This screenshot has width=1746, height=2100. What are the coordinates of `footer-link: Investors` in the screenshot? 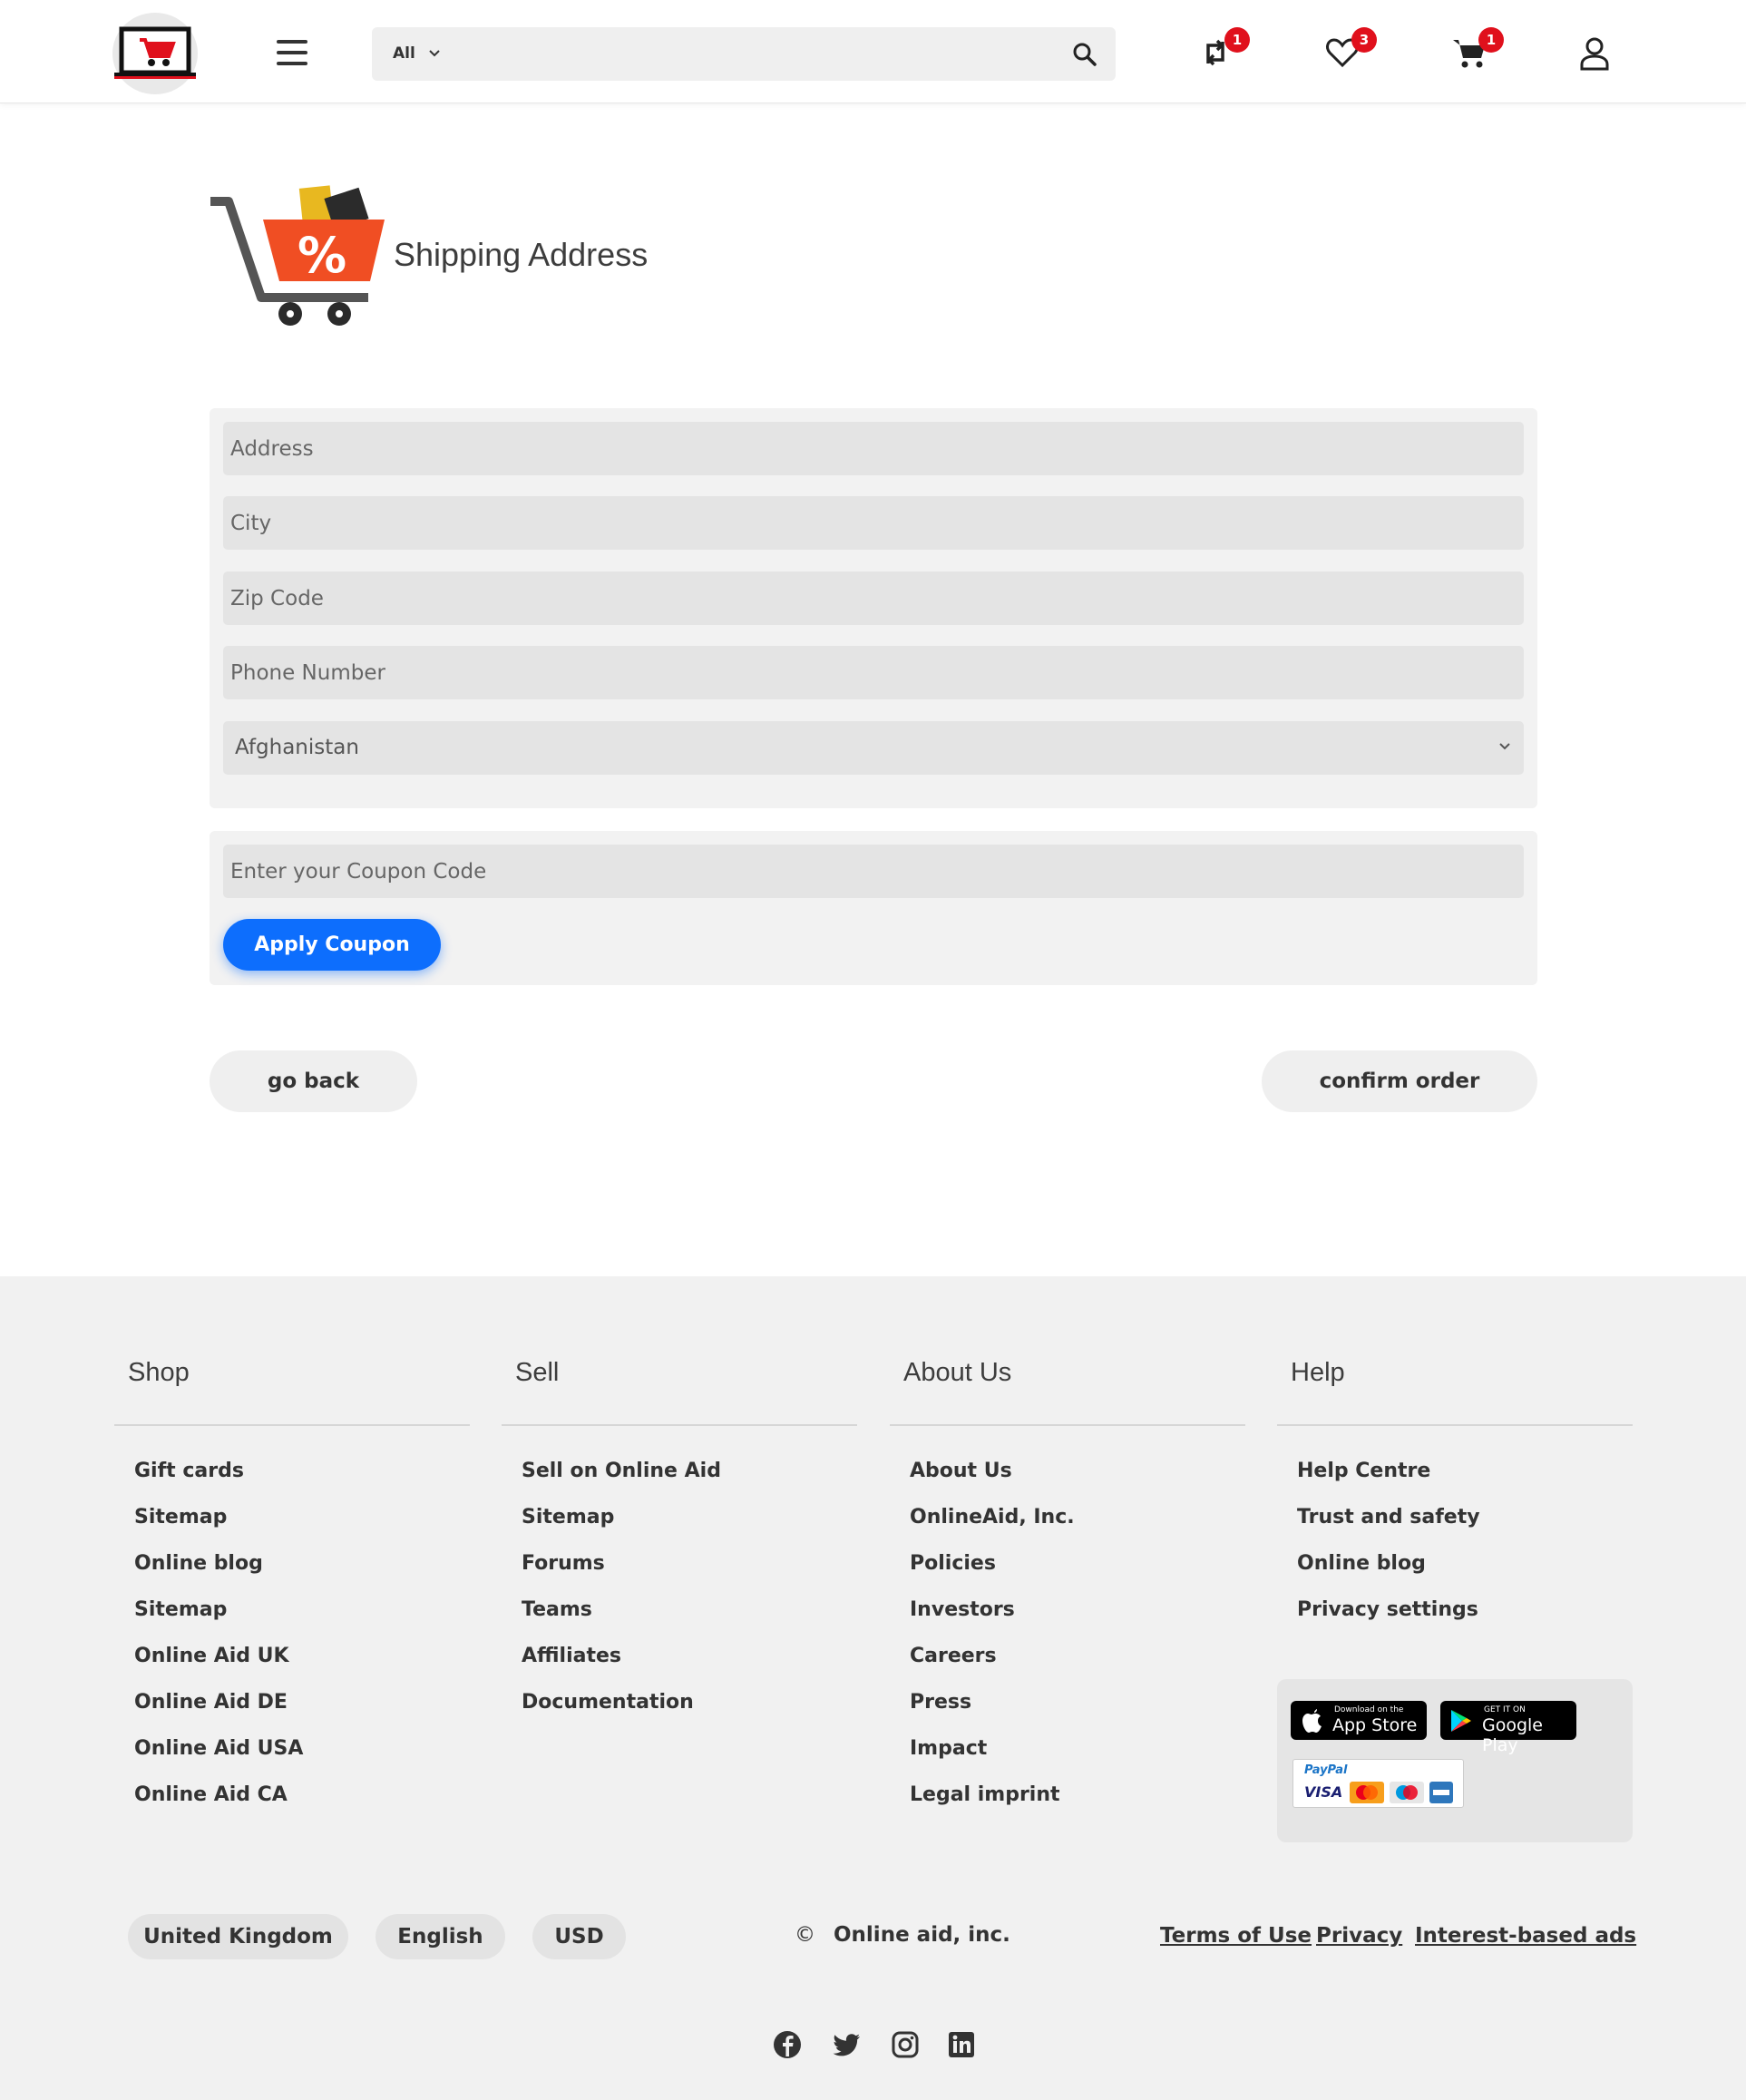 It's located at (993, 1620).